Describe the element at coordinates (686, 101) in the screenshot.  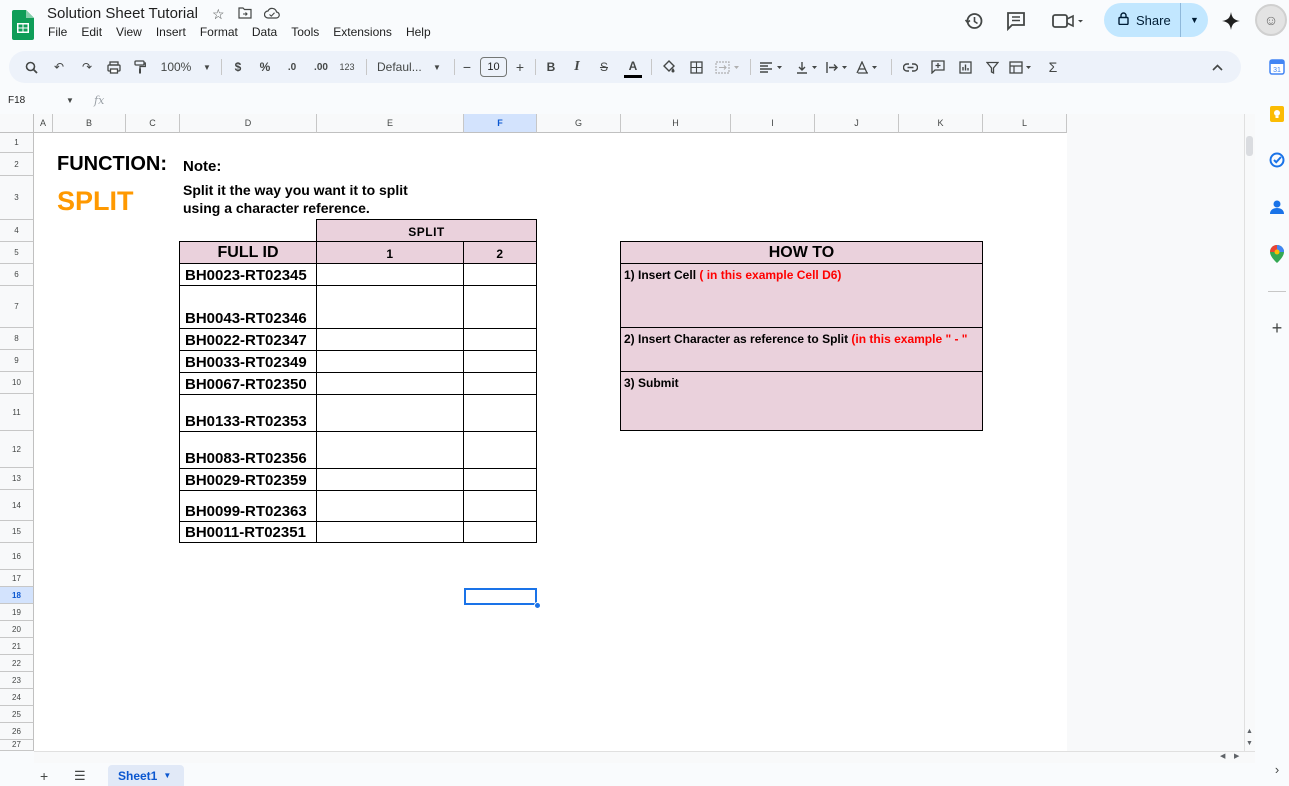
I see `formula-input` at that location.